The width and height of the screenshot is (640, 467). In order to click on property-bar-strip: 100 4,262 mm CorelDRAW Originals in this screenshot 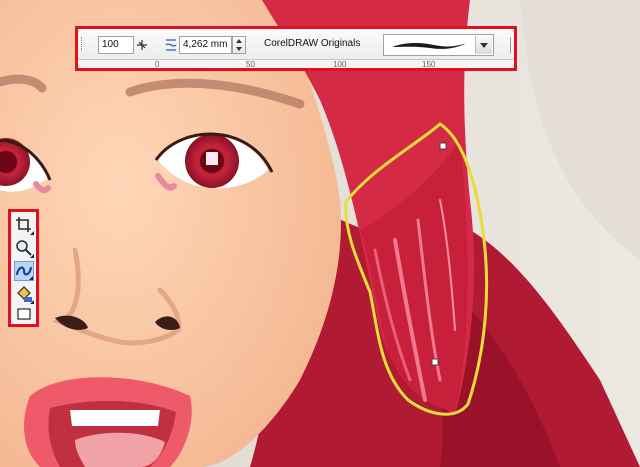, I will do `click(296, 44)`.